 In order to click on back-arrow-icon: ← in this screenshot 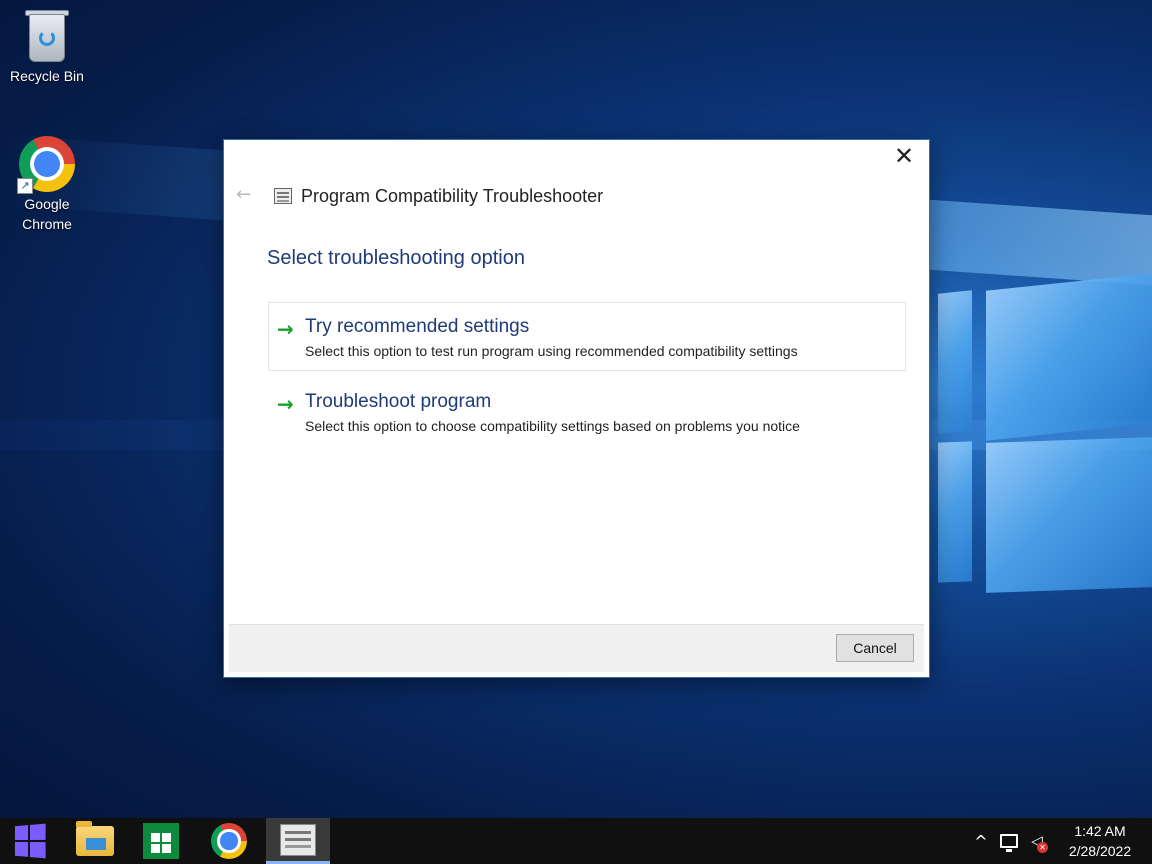, I will do `click(244, 194)`.